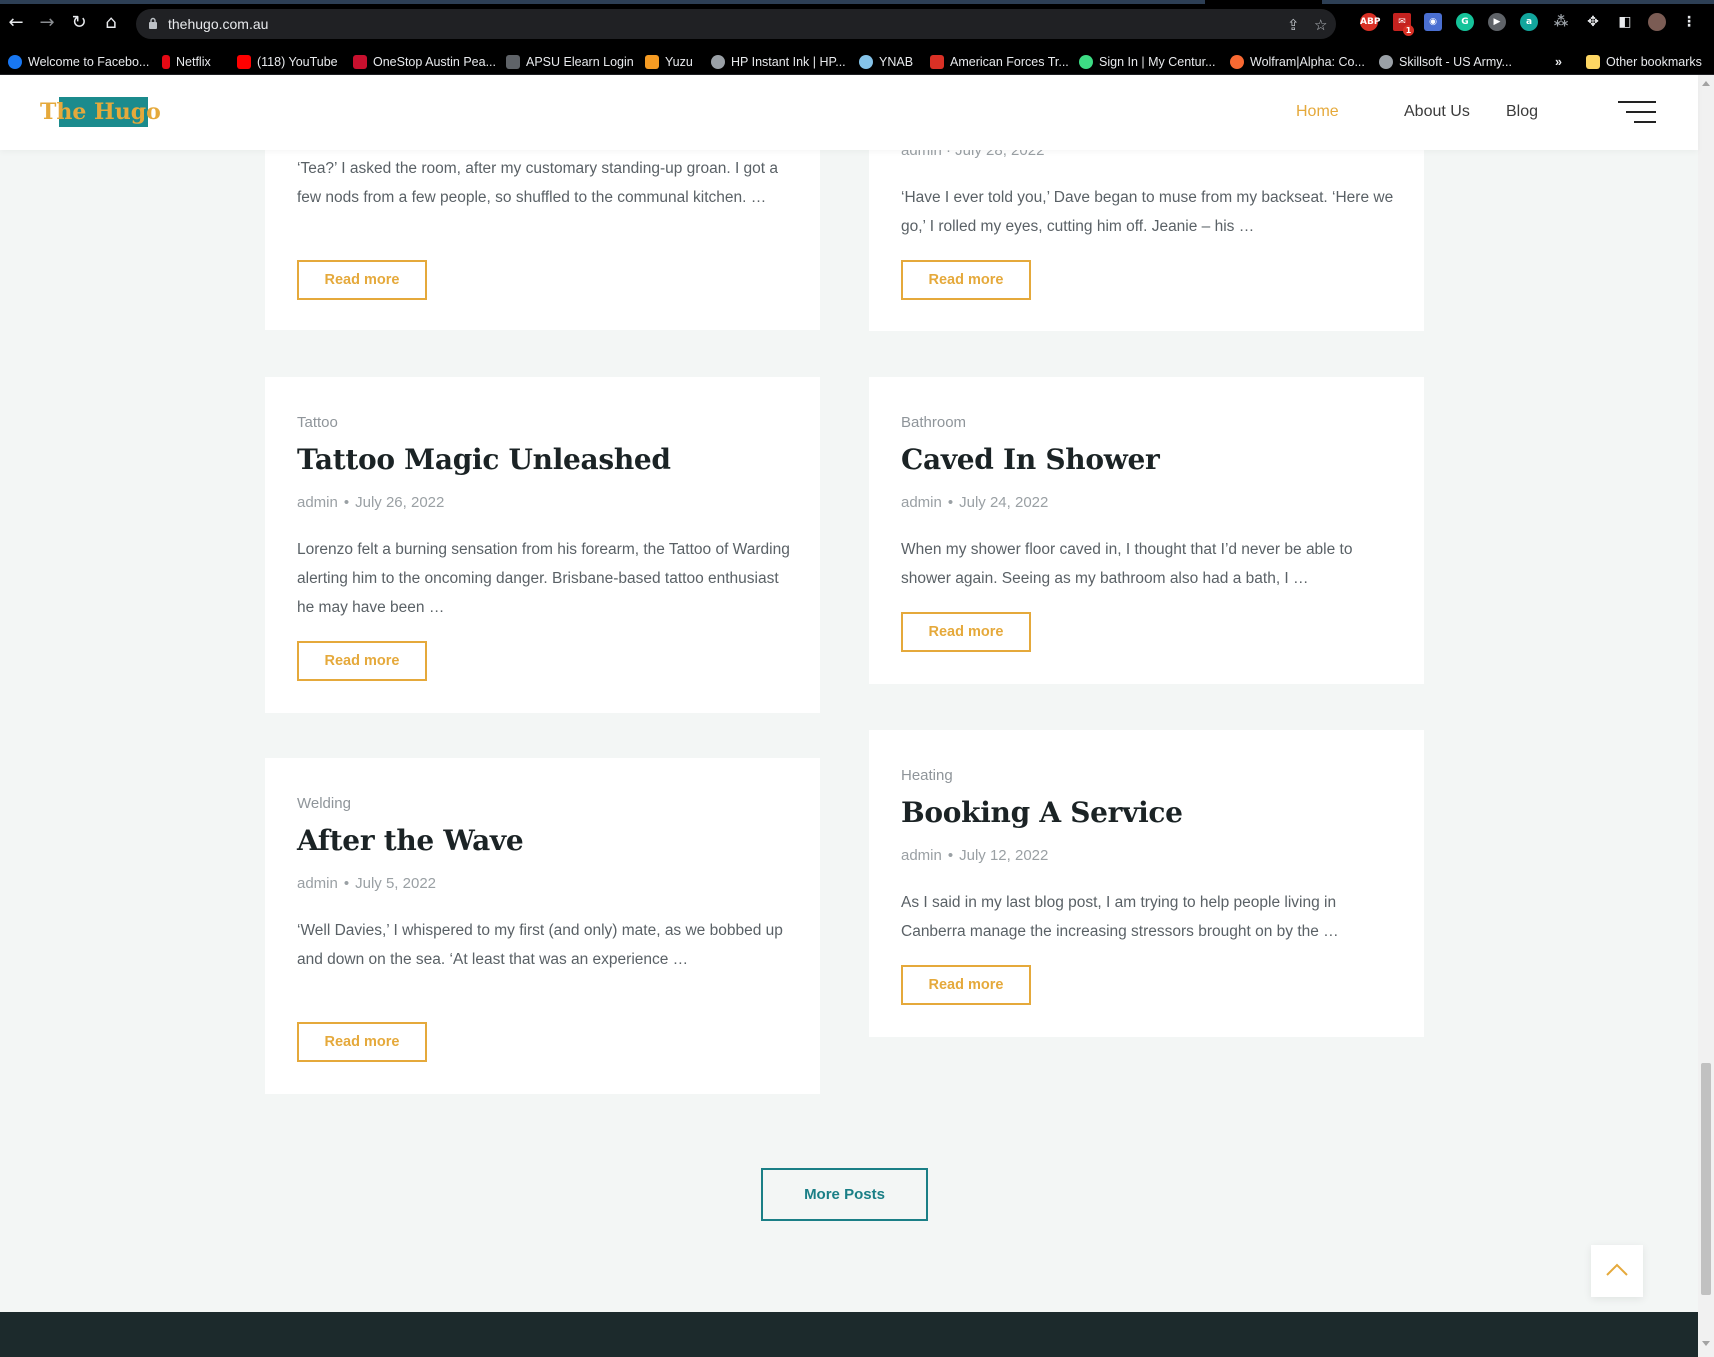 This screenshot has width=1714, height=1357. Describe the element at coordinates (1004, 855) in the screenshot. I see `post-date: July 12, 2022` at that location.